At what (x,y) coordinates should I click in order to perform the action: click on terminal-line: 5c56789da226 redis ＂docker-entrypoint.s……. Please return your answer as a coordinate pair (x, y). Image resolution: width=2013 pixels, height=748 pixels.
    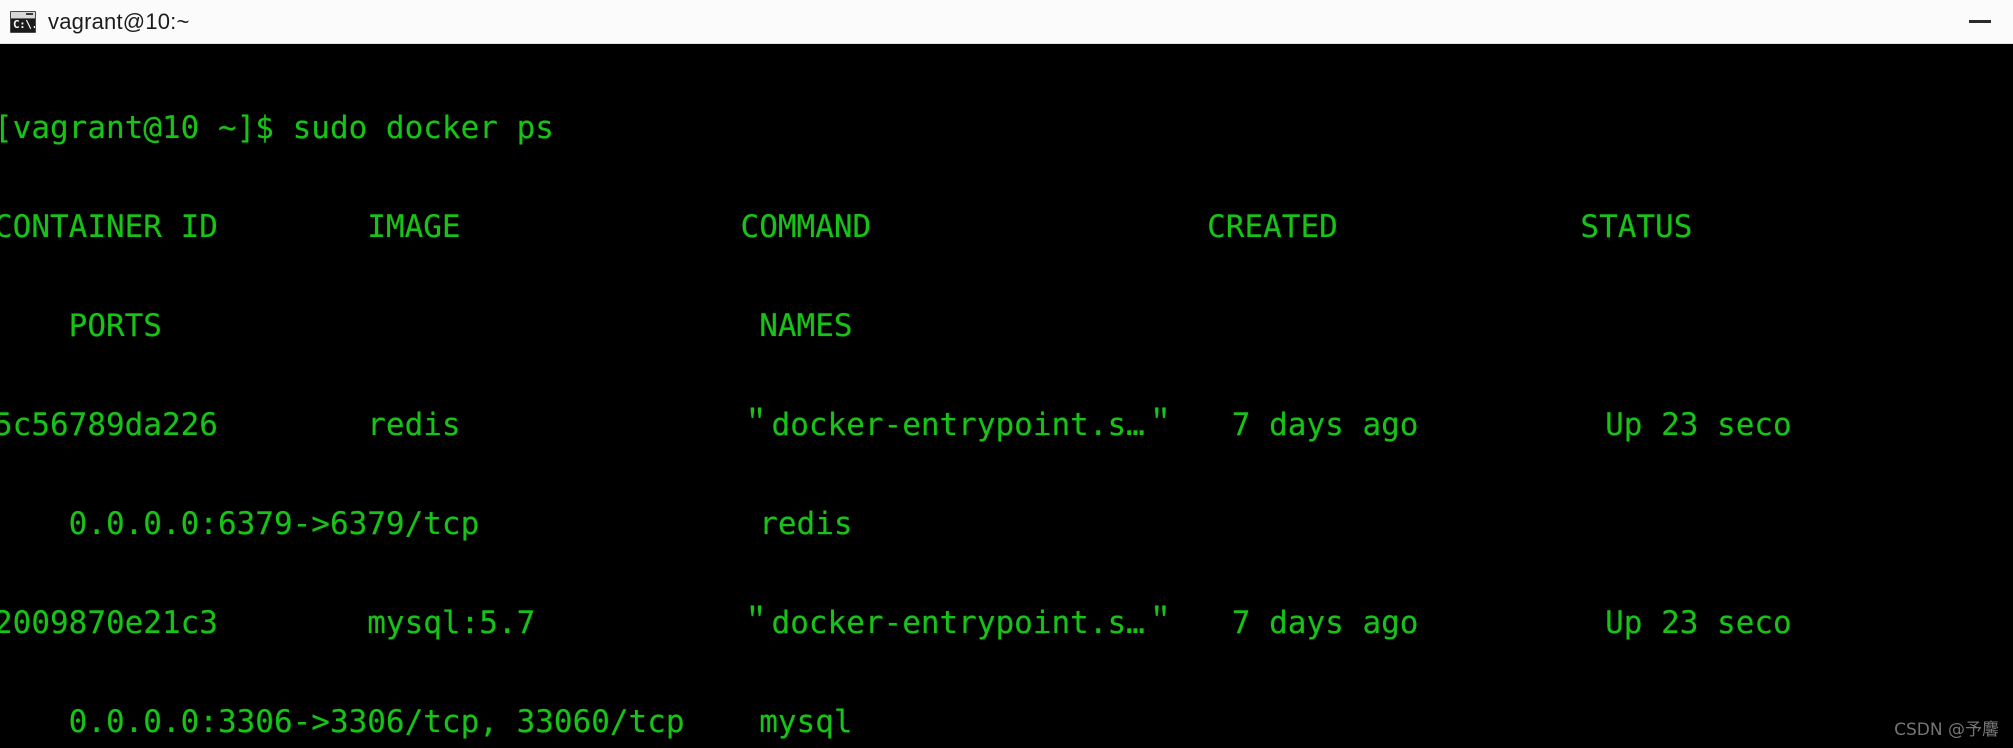
    Looking at the image, I should click on (896, 425).